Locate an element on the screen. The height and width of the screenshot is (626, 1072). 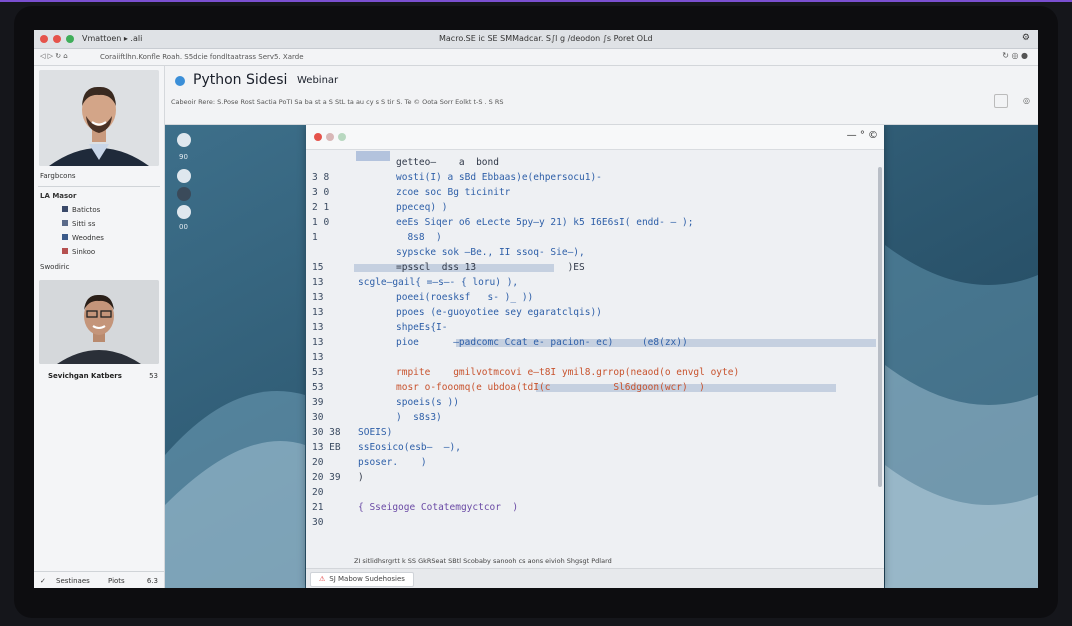
window-controls: — ° © is located at coordinates (862, 135).